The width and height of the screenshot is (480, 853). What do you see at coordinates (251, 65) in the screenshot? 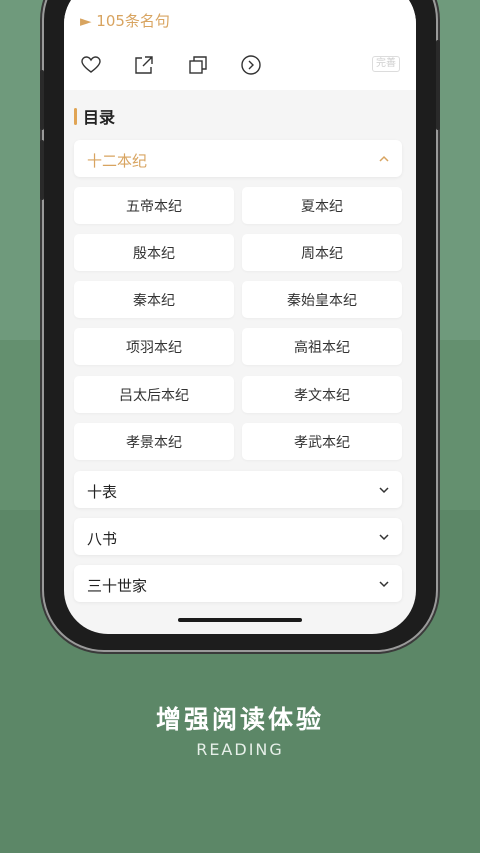
I see `next-icon` at bounding box center [251, 65].